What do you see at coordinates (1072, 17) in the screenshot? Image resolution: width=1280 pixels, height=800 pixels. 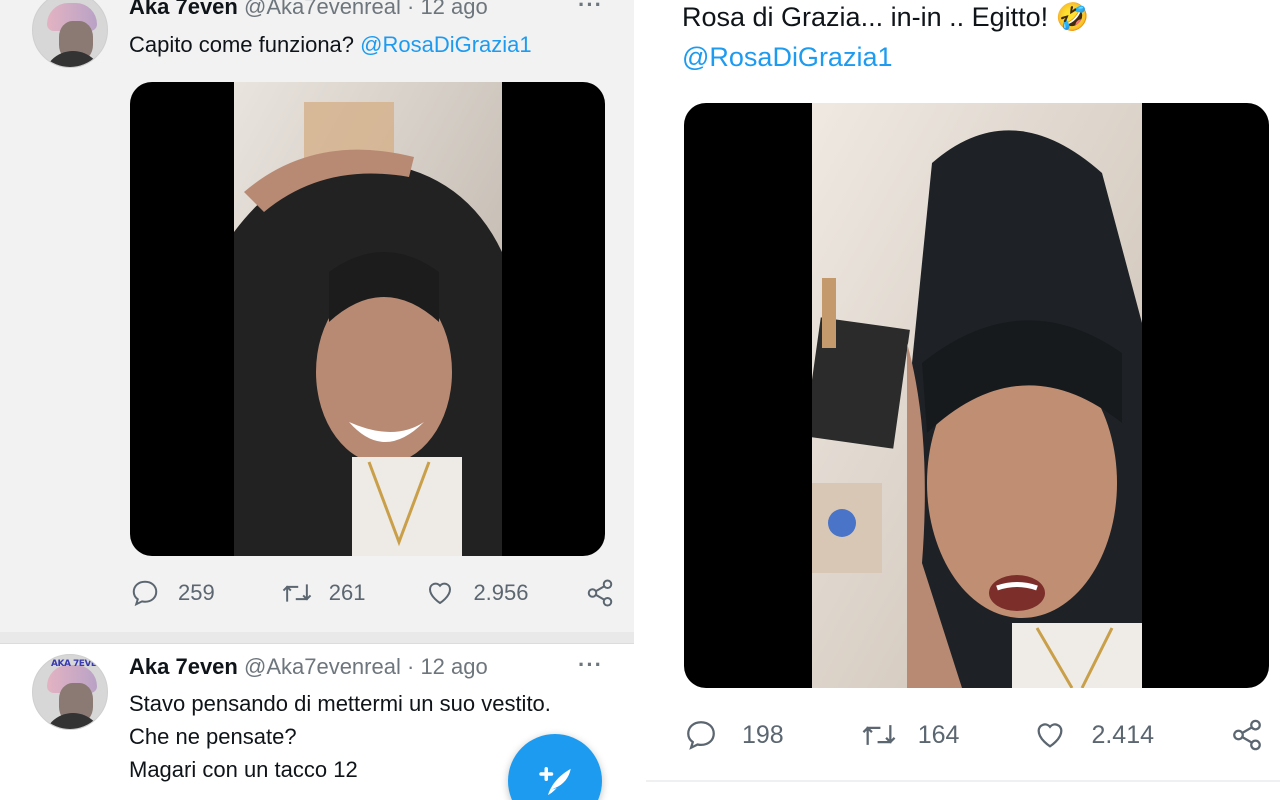 I see `laughing-emoji-icon: 🤣` at bounding box center [1072, 17].